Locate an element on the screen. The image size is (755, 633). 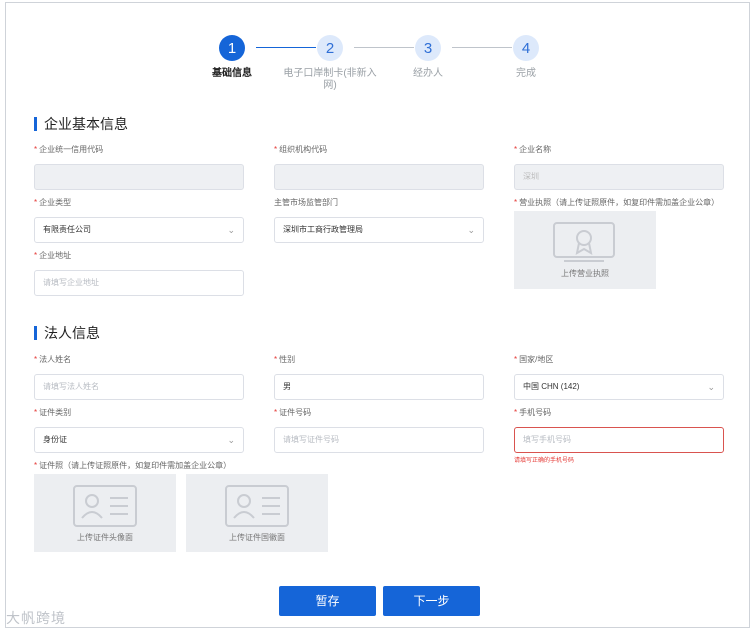
credit-code-field: * 企业统一信用代码 is located at coordinates (139, 167).